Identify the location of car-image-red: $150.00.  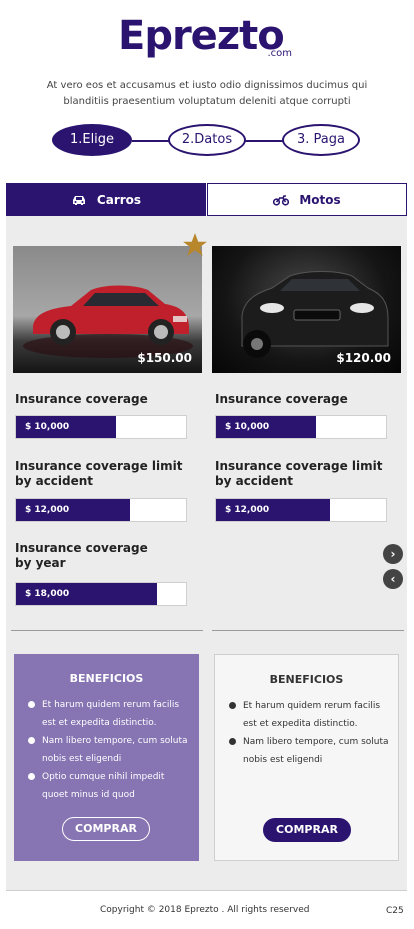
(107, 309).